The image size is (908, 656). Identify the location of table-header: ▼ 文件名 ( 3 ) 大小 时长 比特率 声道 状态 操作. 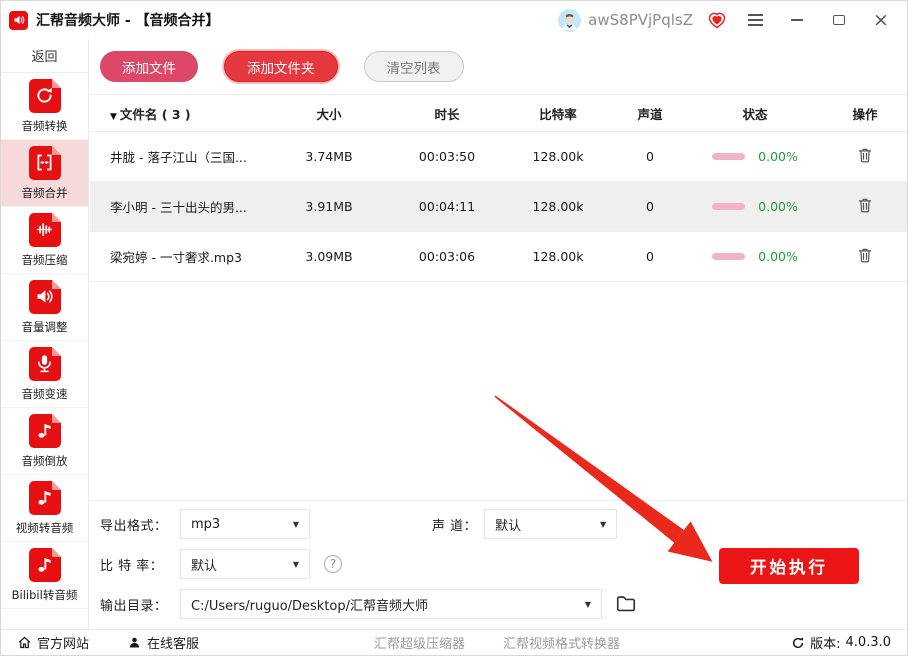
(498, 113).